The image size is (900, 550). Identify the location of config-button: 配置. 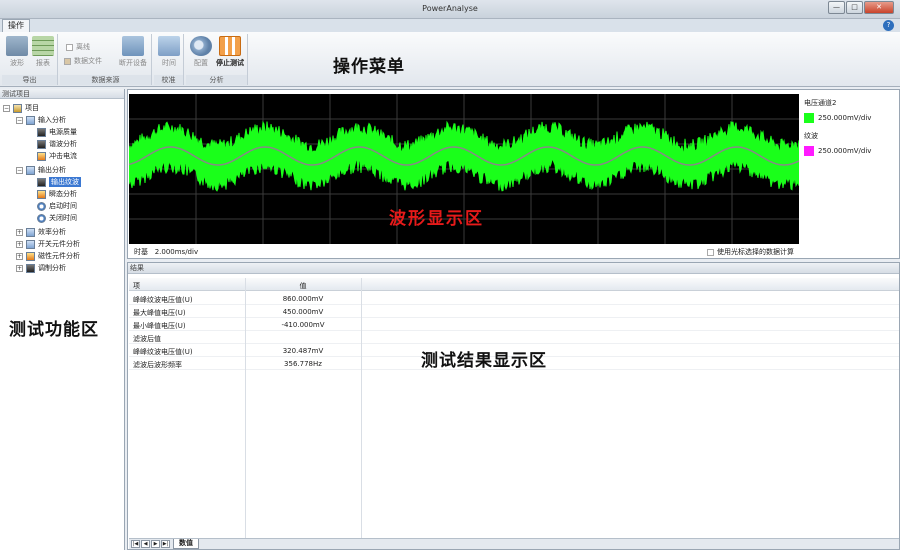
(201, 52).